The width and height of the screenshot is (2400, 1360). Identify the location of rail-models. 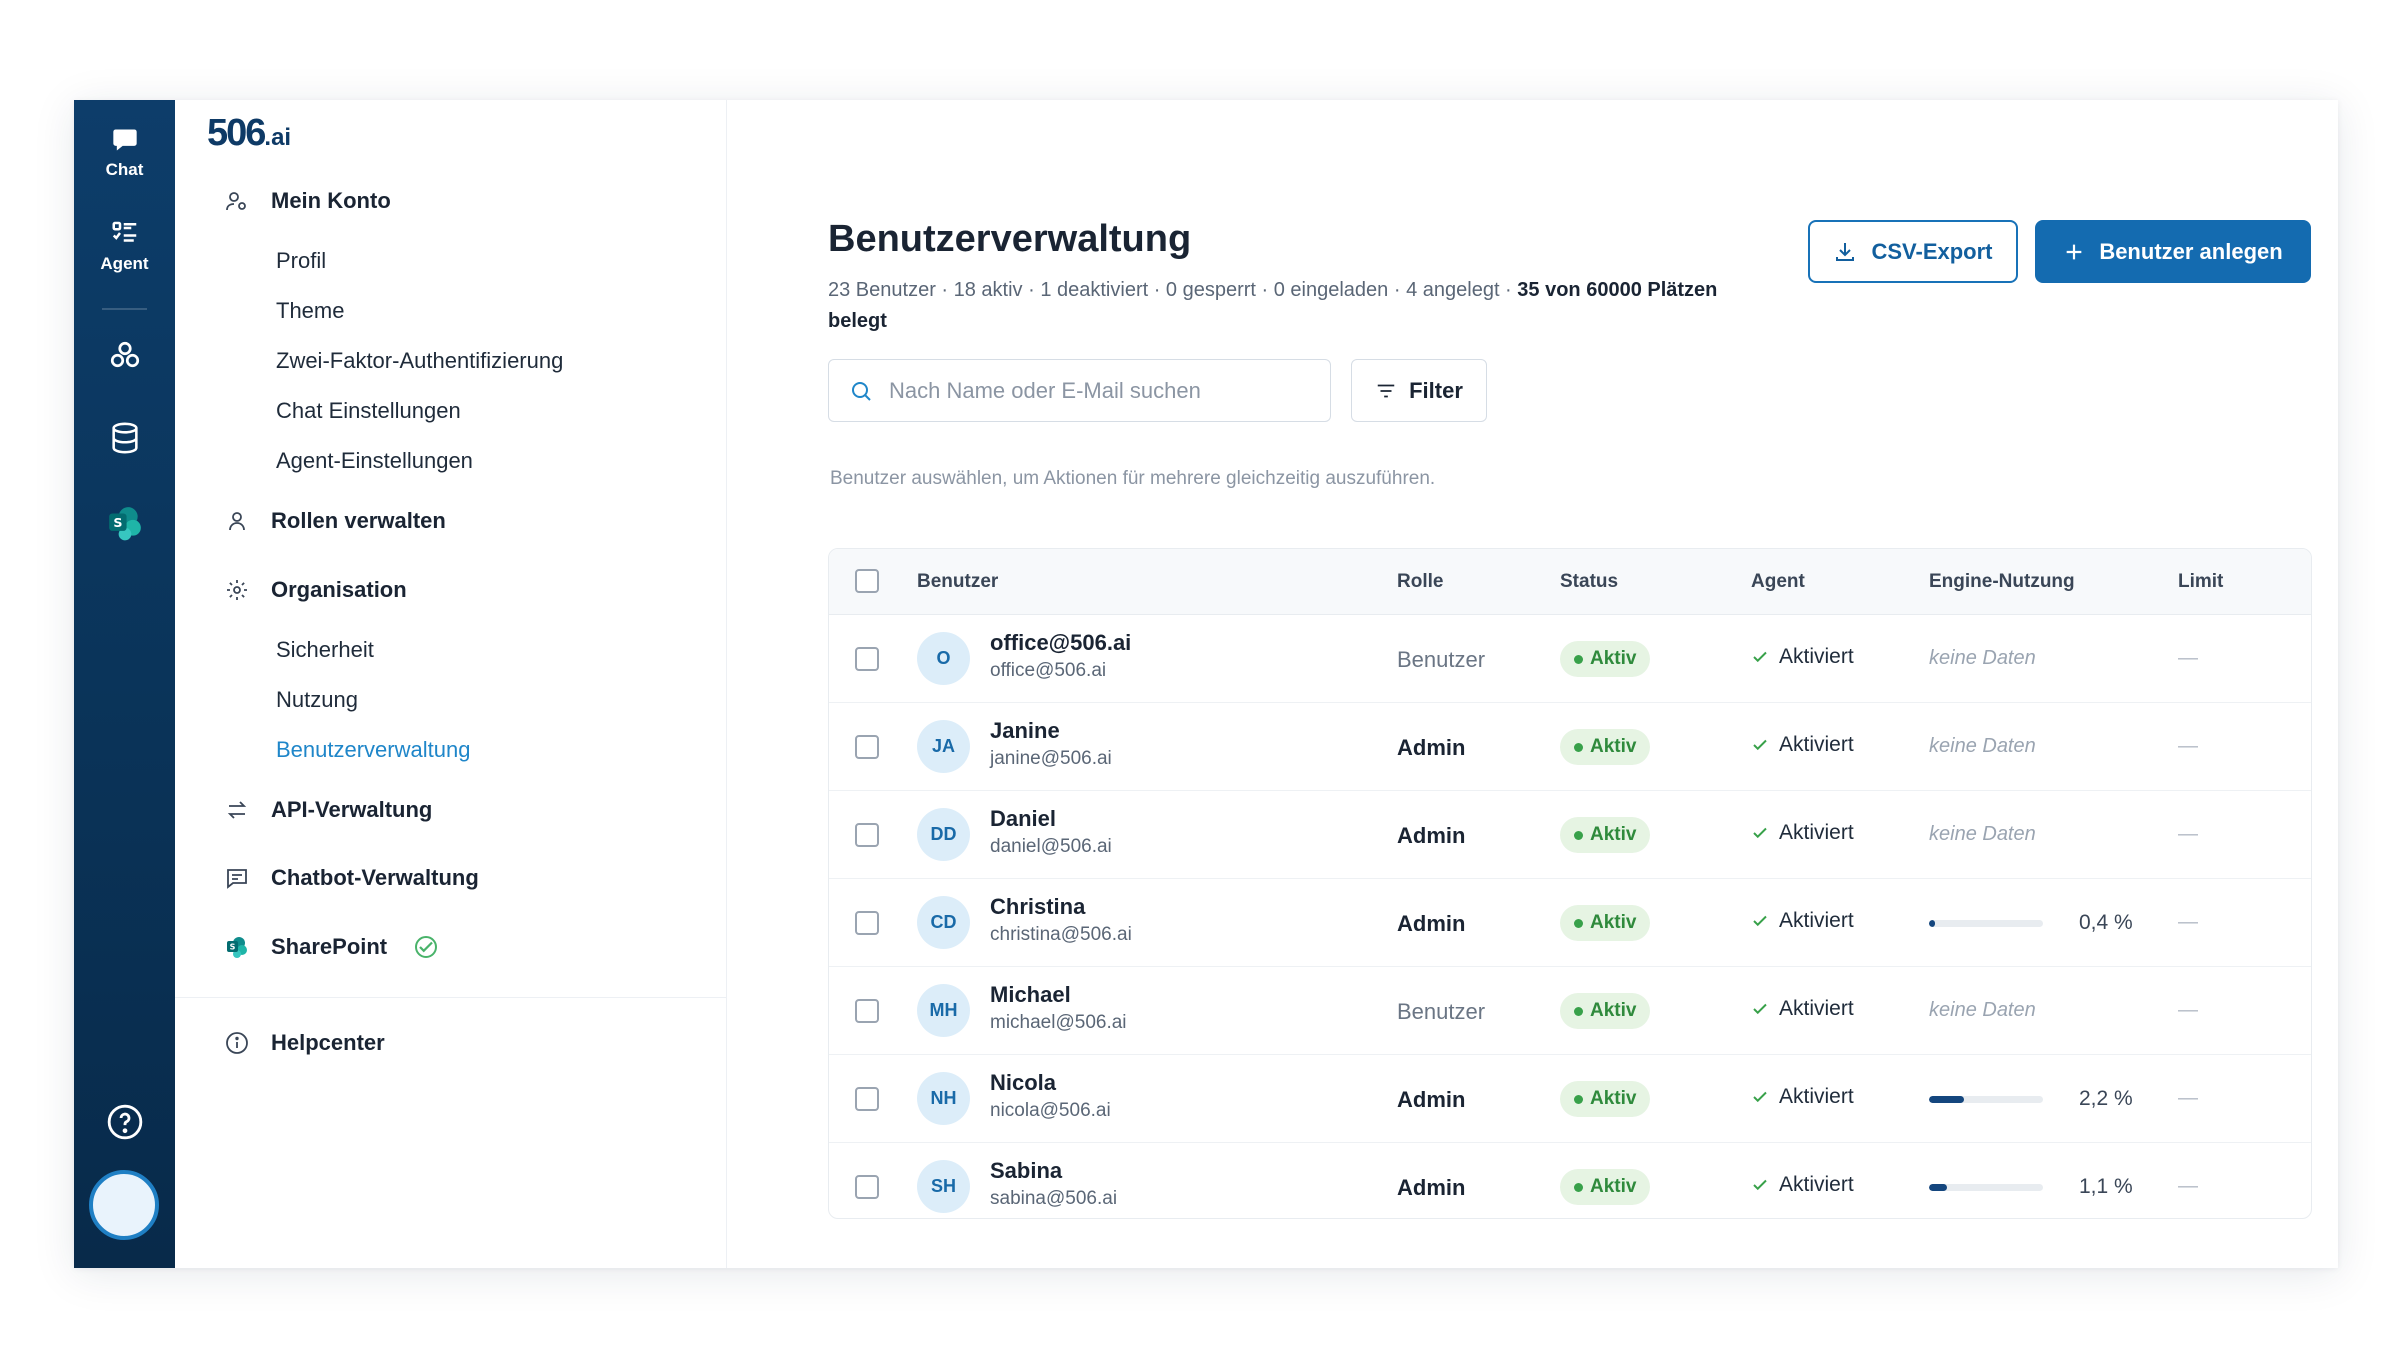
(124, 356).